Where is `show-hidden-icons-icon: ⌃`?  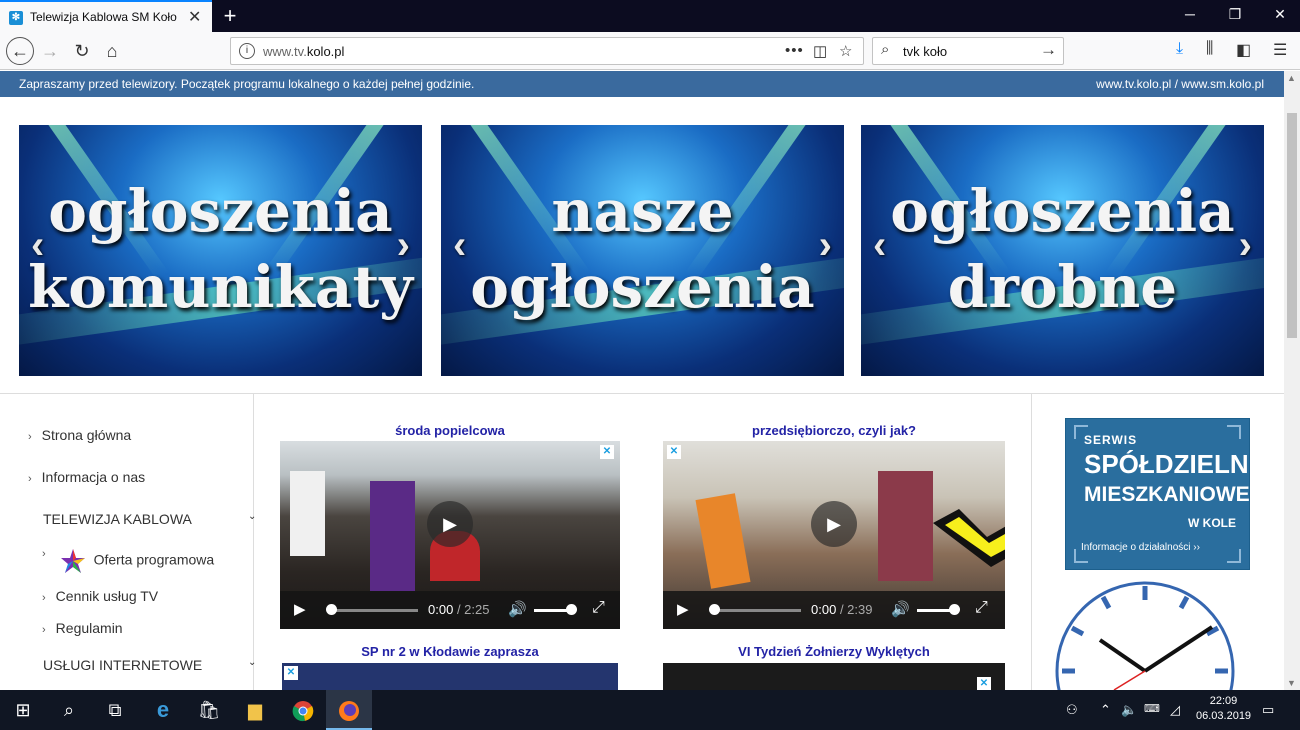
show-hidden-icons-icon: ⌃ is located at coordinates (1105, 710).